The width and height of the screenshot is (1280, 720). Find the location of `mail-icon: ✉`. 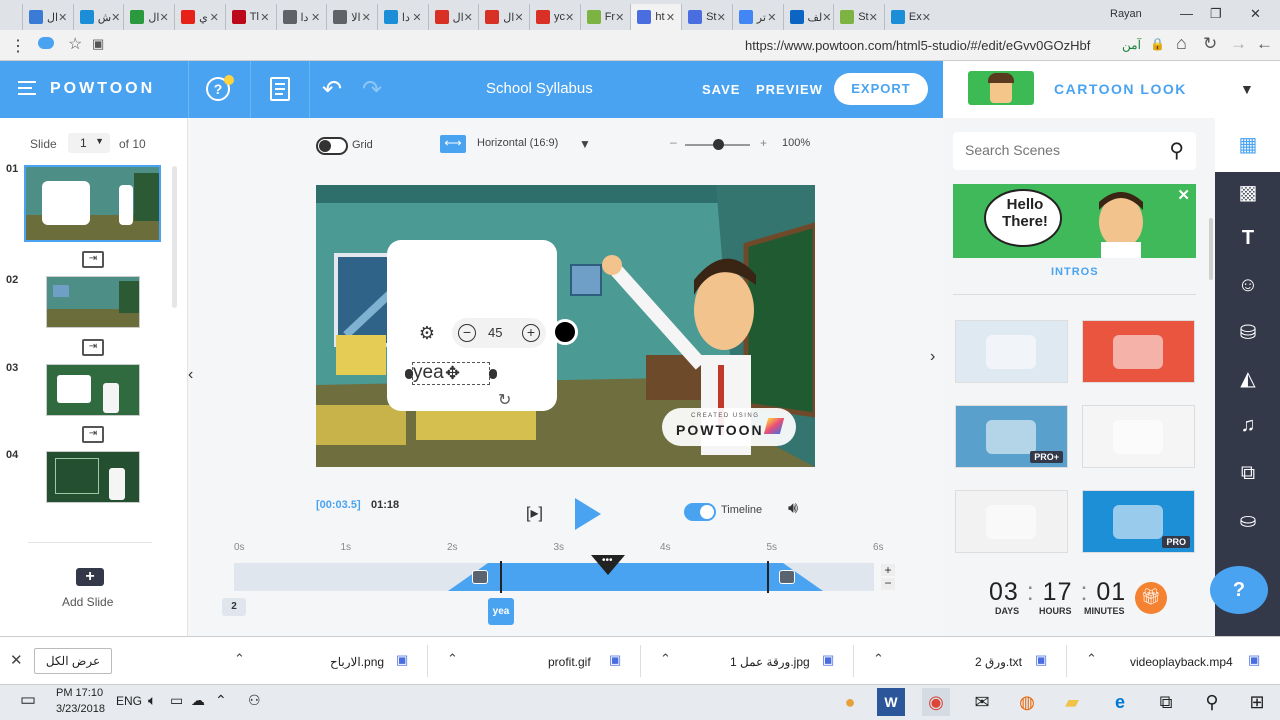

mail-icon: ✉ is located at coordinates (982, 702).